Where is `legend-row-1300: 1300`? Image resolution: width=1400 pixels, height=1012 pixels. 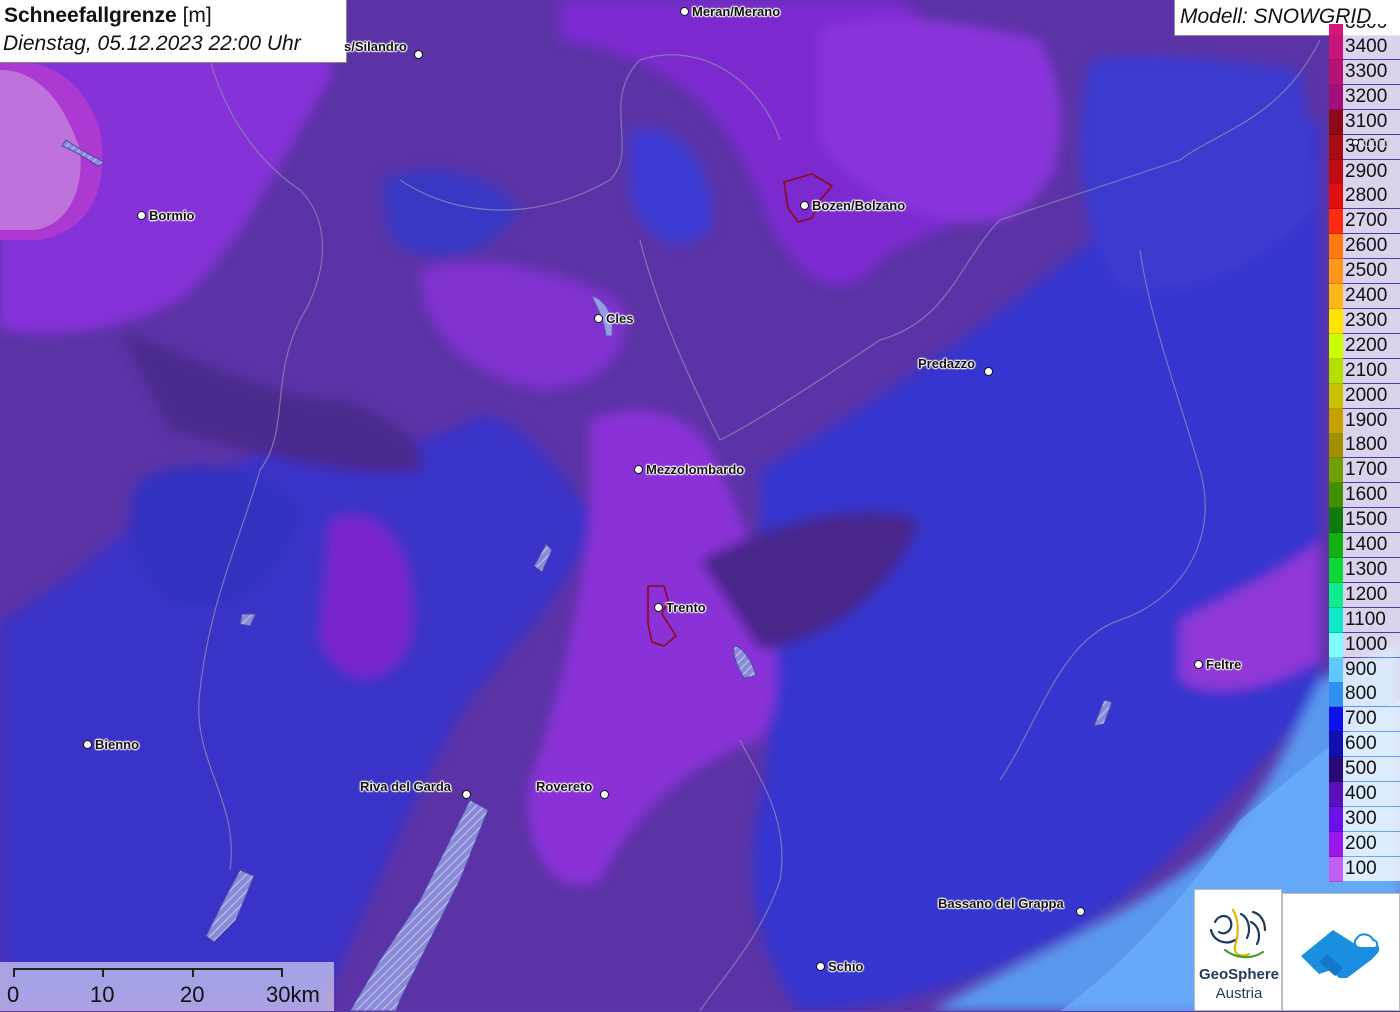
legend-row-1300: 1300 is located at coordinates (1364, 570).